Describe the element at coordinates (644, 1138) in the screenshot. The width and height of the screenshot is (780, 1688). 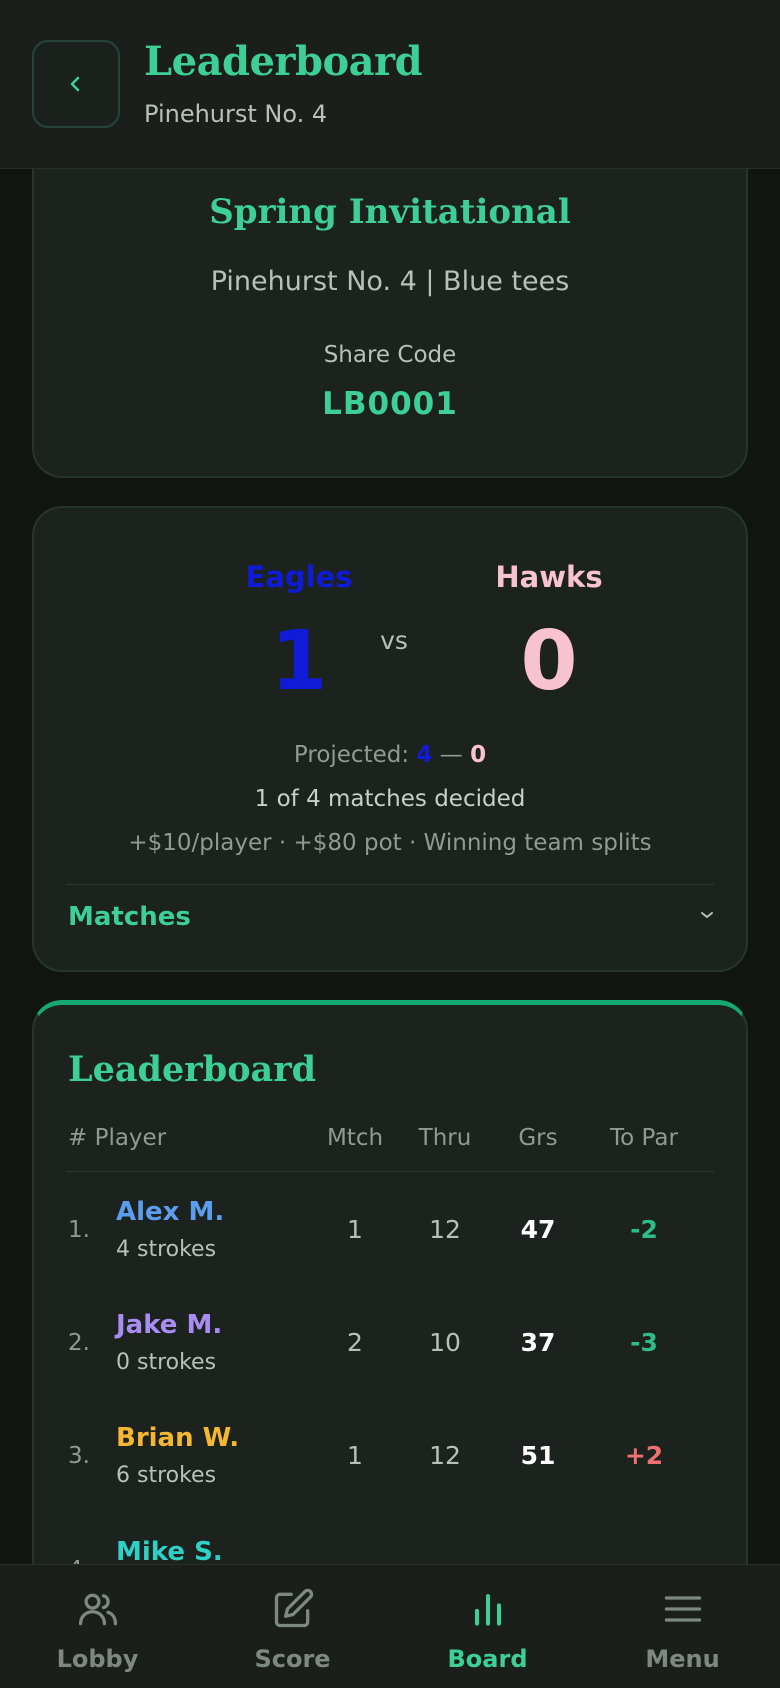
I see `header-to-par: To Par` at that location.